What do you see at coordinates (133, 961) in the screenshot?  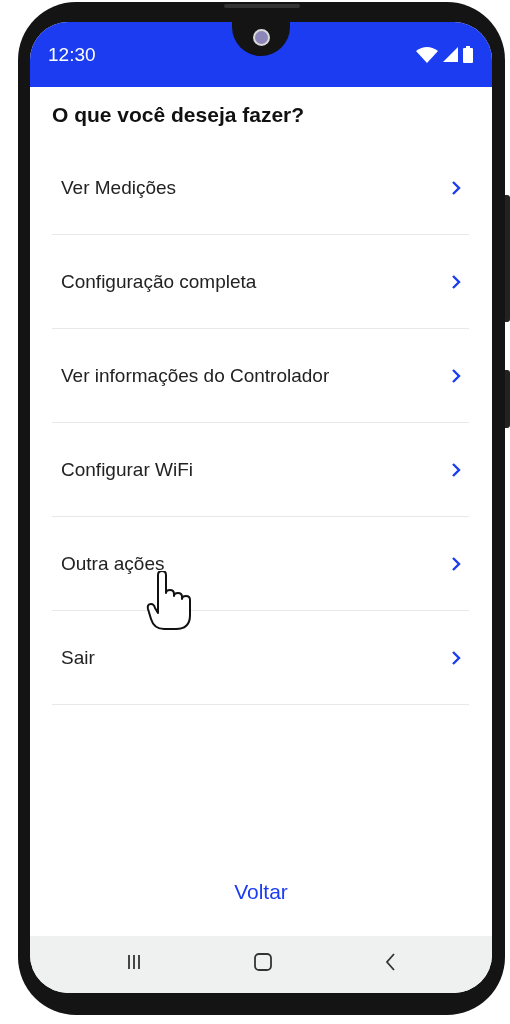 I see `recent-apps-icon` at bounding box center [133, 961].